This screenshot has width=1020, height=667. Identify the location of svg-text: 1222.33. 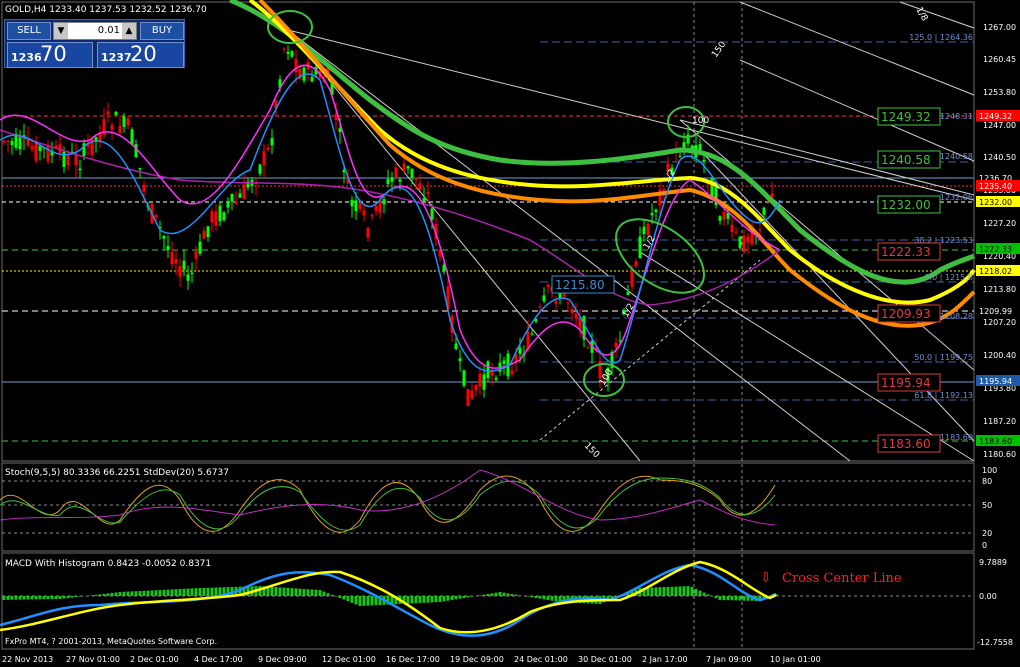
(995, 249).